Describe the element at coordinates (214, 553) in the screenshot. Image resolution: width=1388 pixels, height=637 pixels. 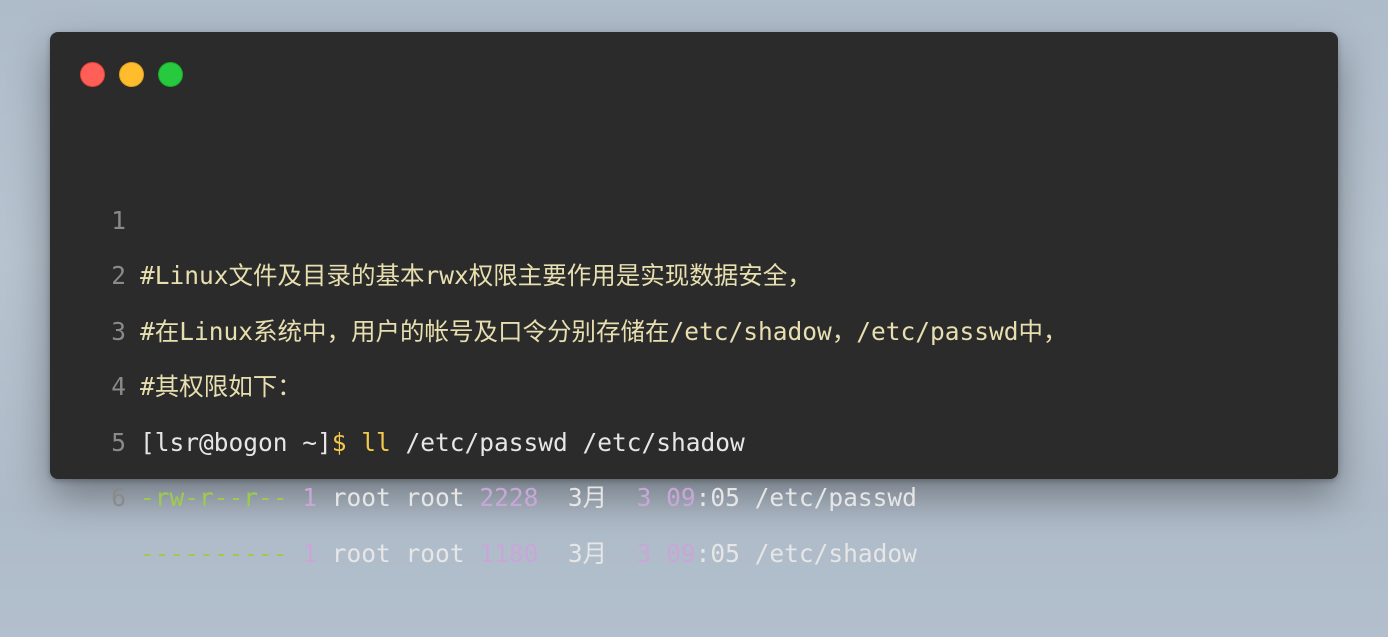
I see `code-token-permission: ----------` at that location.